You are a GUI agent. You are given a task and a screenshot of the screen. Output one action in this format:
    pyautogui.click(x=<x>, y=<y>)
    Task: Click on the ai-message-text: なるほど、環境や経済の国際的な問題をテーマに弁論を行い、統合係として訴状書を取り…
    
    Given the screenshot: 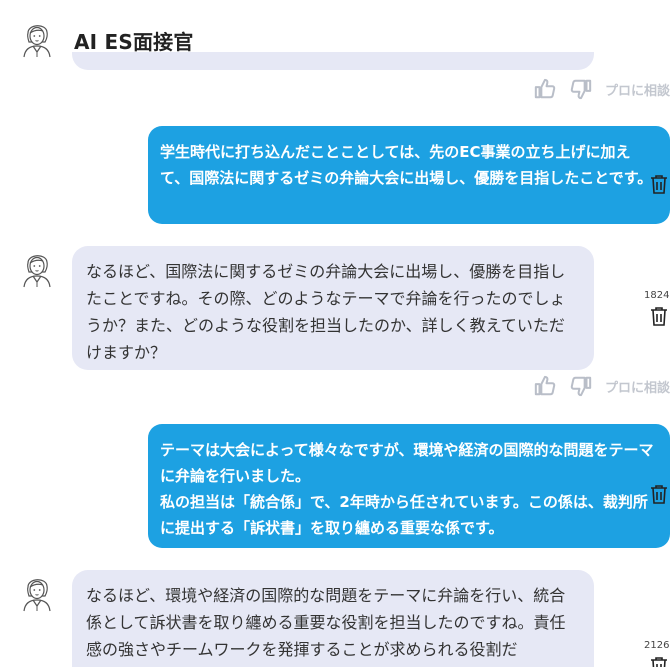 What is the action you would take?
    pyautogui.click(x=326, y=622)
    